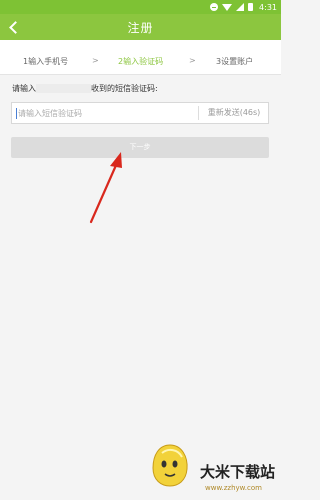 The width and height of the screenshot is (320, 500). I want to click on do-not-disturb-icon, so click(214, 7).